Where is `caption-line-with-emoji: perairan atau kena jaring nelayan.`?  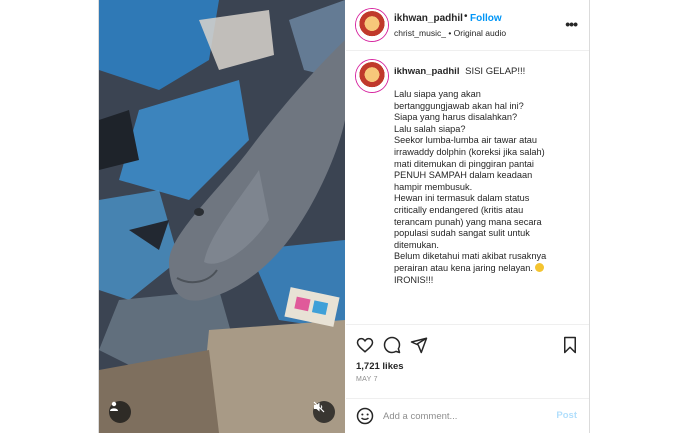 caption-line-with-emoji: perairan atau kena jaring nelayan. is located at coordinates (489, 268).